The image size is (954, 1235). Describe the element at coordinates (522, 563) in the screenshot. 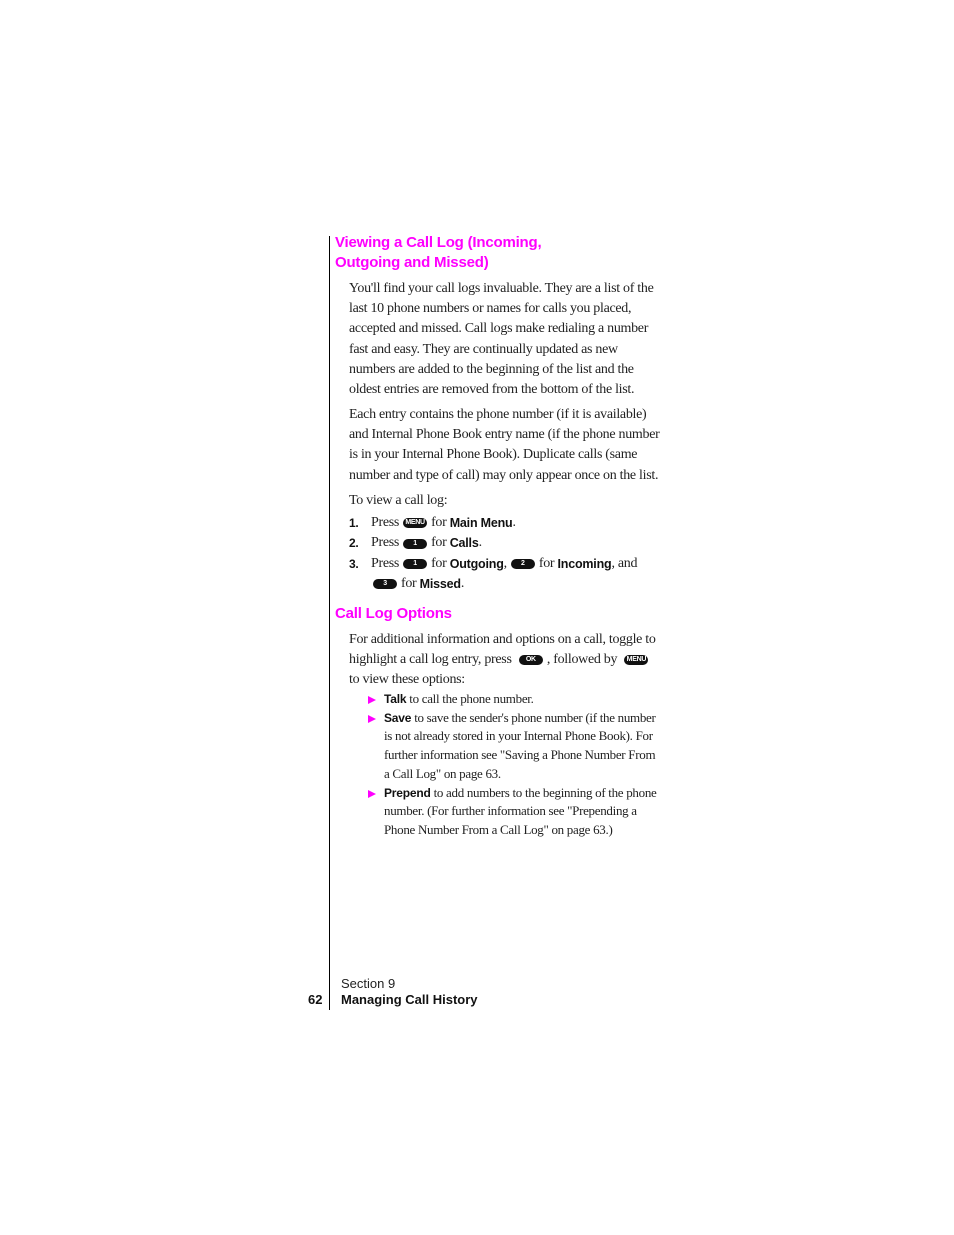

I see `key-2-icon: 2` at that location.